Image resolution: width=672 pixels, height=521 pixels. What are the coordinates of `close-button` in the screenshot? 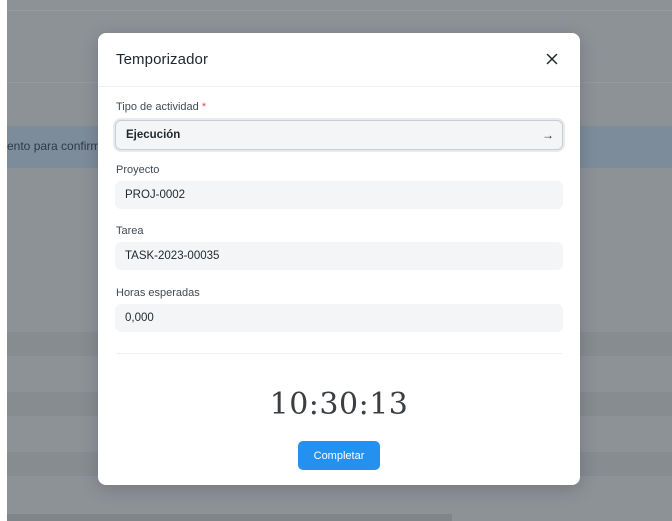 It's located at (552, 59).